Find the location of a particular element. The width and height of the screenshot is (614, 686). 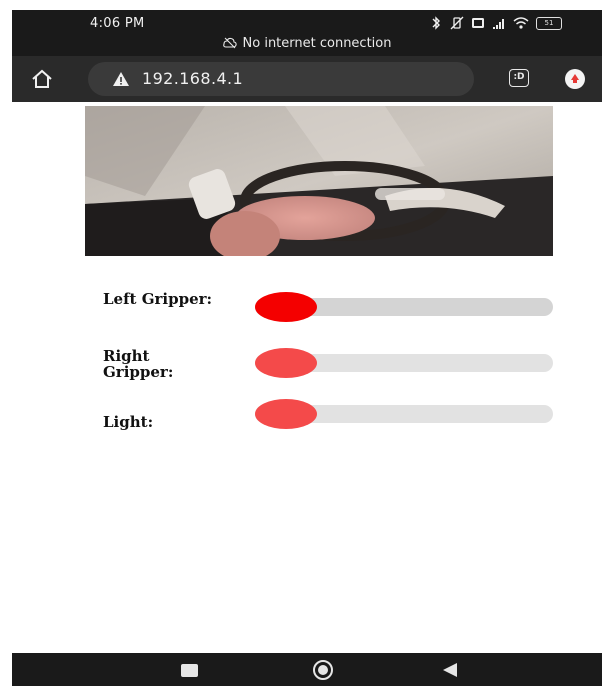

recent-apps-icon is located at coordinates (189, 670).